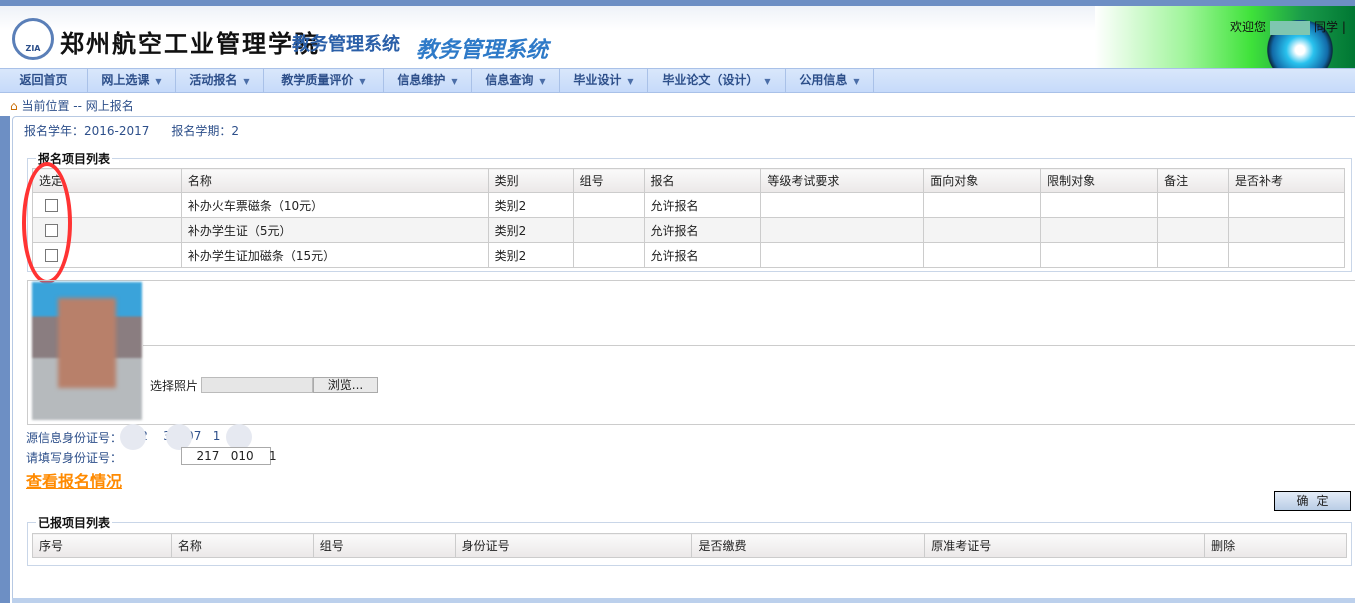 The height and width of the screenshot is (603, 1355). What do you see at coordinates (530, 180) in the screenshot?
I see `column-header: 类别` at bounding box center [530, 180].